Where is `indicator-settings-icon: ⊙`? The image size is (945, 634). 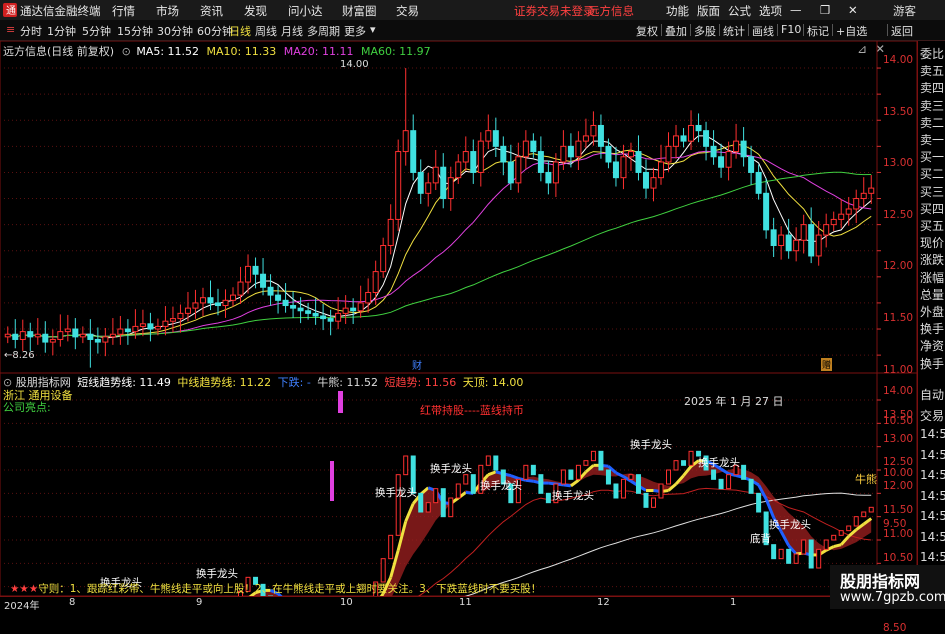 indicator-settings-icon: ⊙ is located at coordinates (7, 382).